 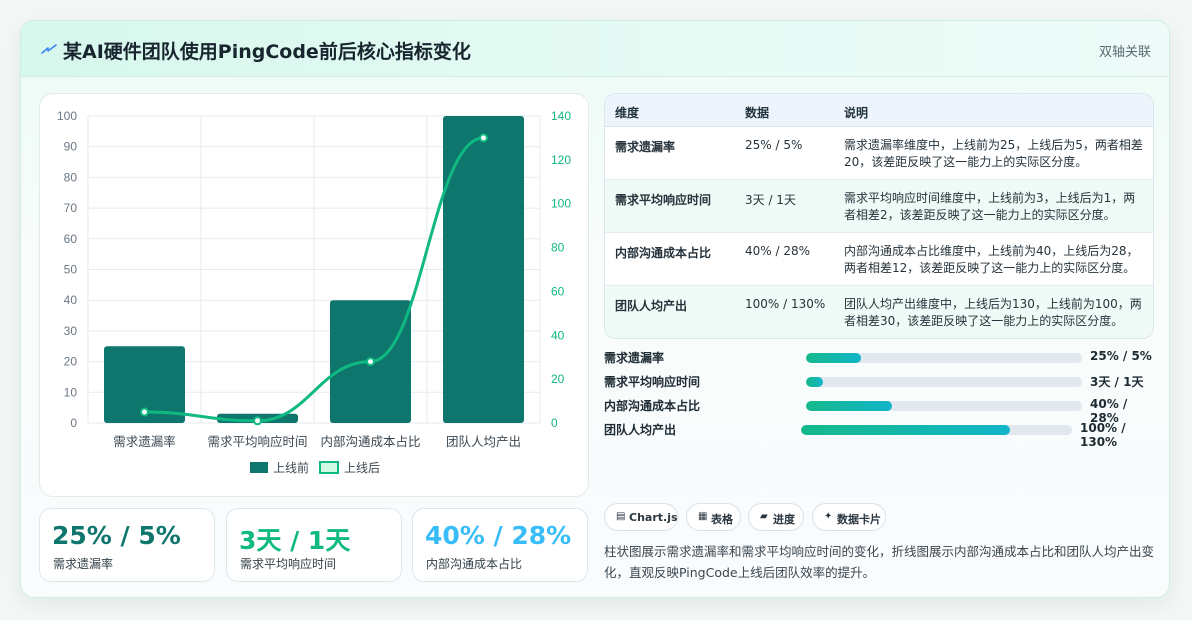 I want to click on progress-label: 需求遗漏率, so click(x=634, y=358).